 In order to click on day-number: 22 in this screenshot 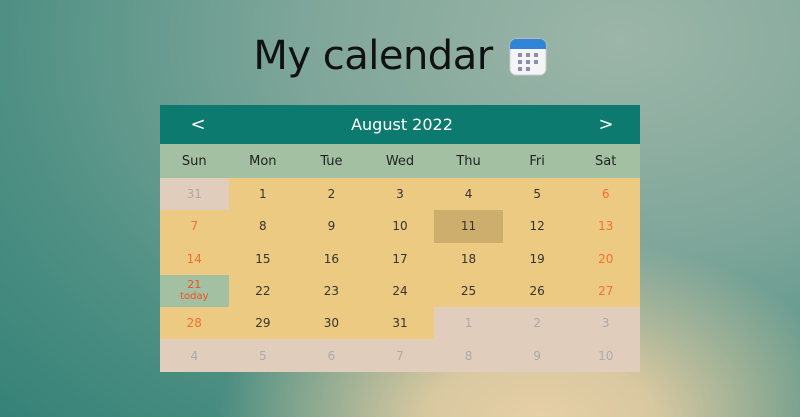, I will do `click(263, 291)`.